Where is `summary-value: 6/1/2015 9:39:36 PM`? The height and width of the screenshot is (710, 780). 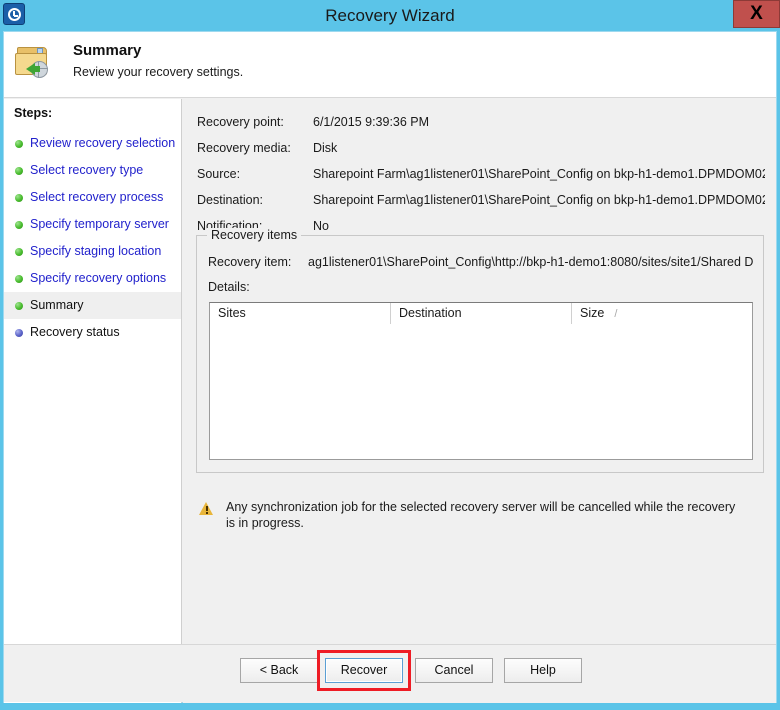 summary-value: 6/1/2015 9:39:36 PM is located at coordinates (371, 122).